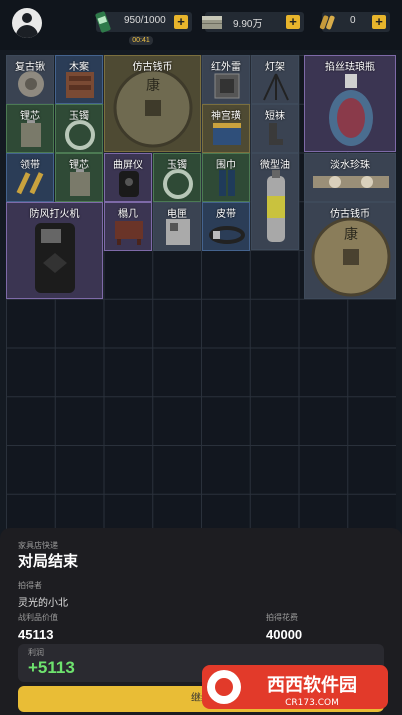 The height and width of the screenshot is (715, 402). I want to click on item-freshwater-pearl: 淡水珍珠, so click(350, 177).